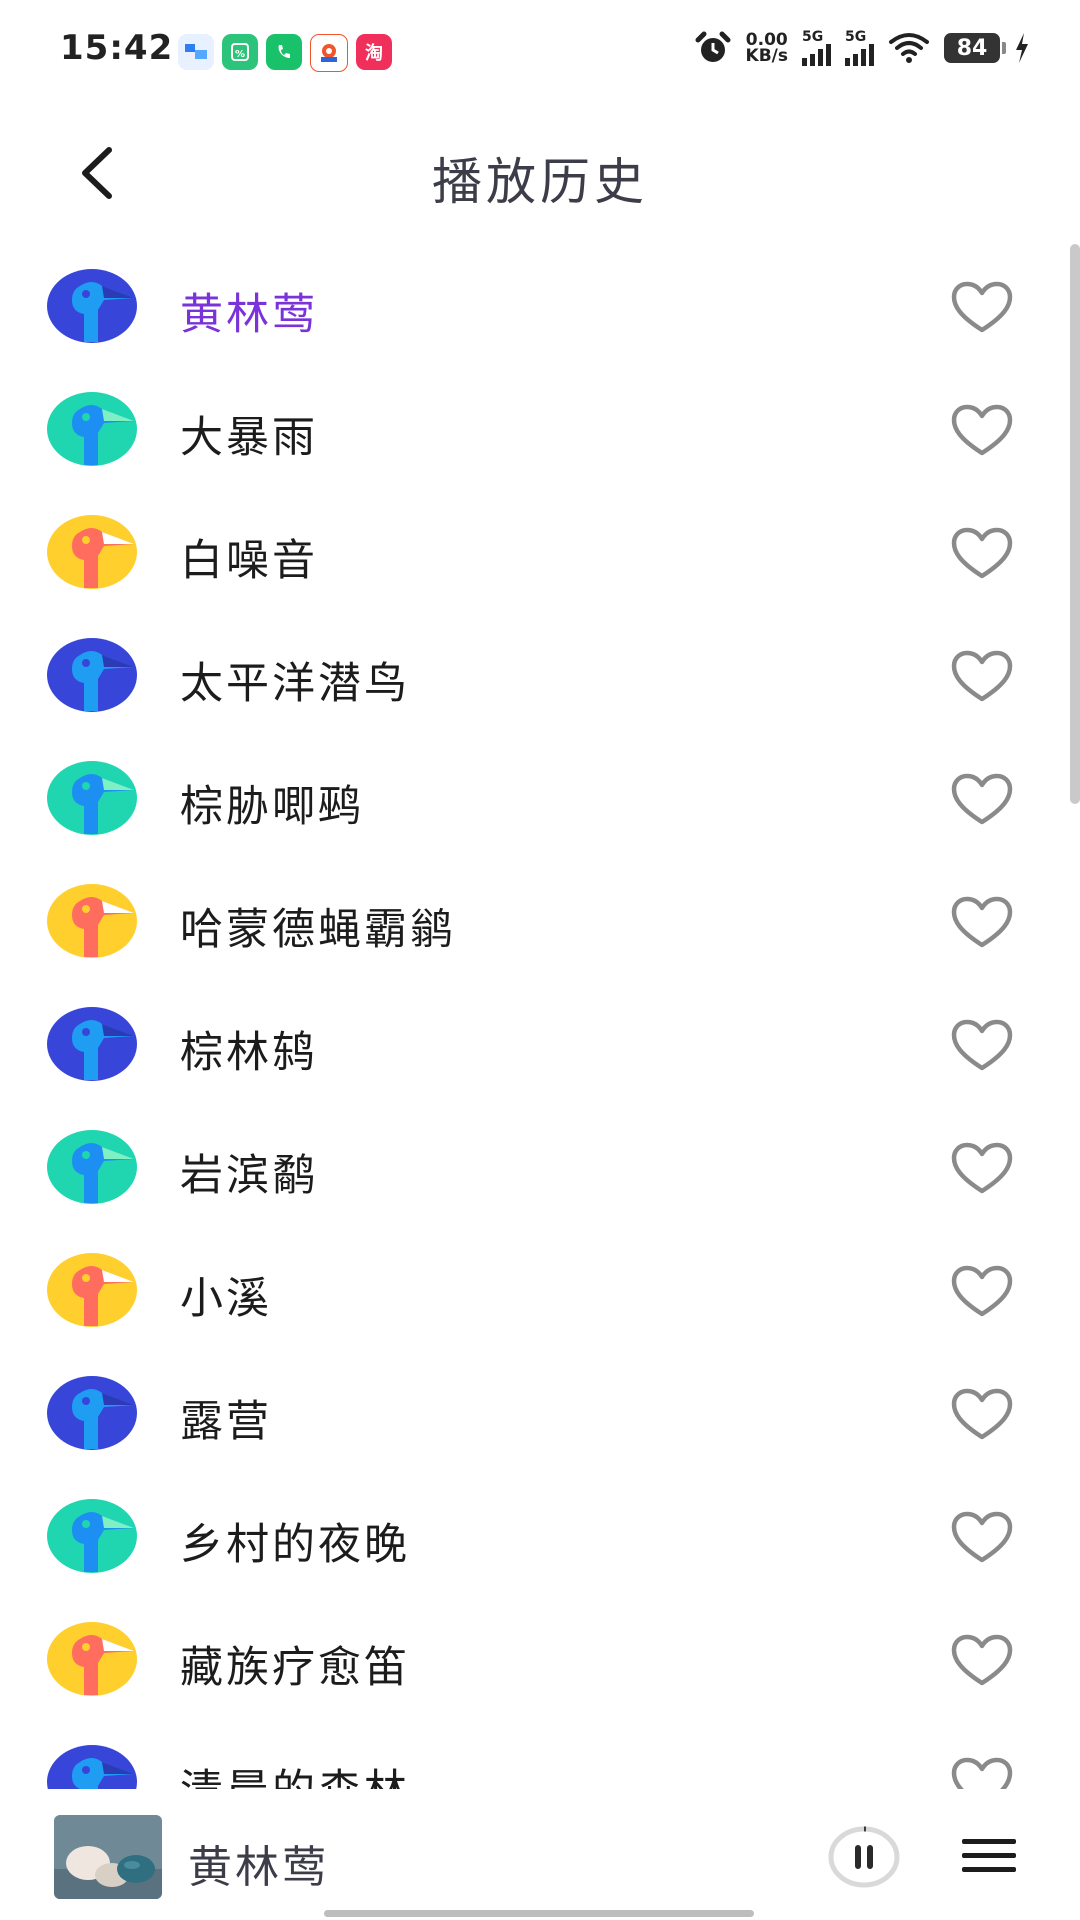 This screenshot has width=1080, height=1920. I want to click on status-right: 0.00 KB/s 5G 5G 84, so click(862, 48).